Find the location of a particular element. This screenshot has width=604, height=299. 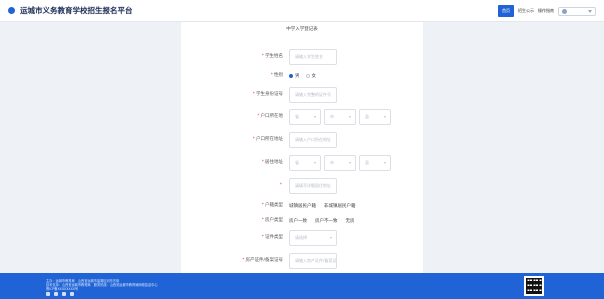

form-title: 中学入学登记表 is located at coordinates (302, 29).